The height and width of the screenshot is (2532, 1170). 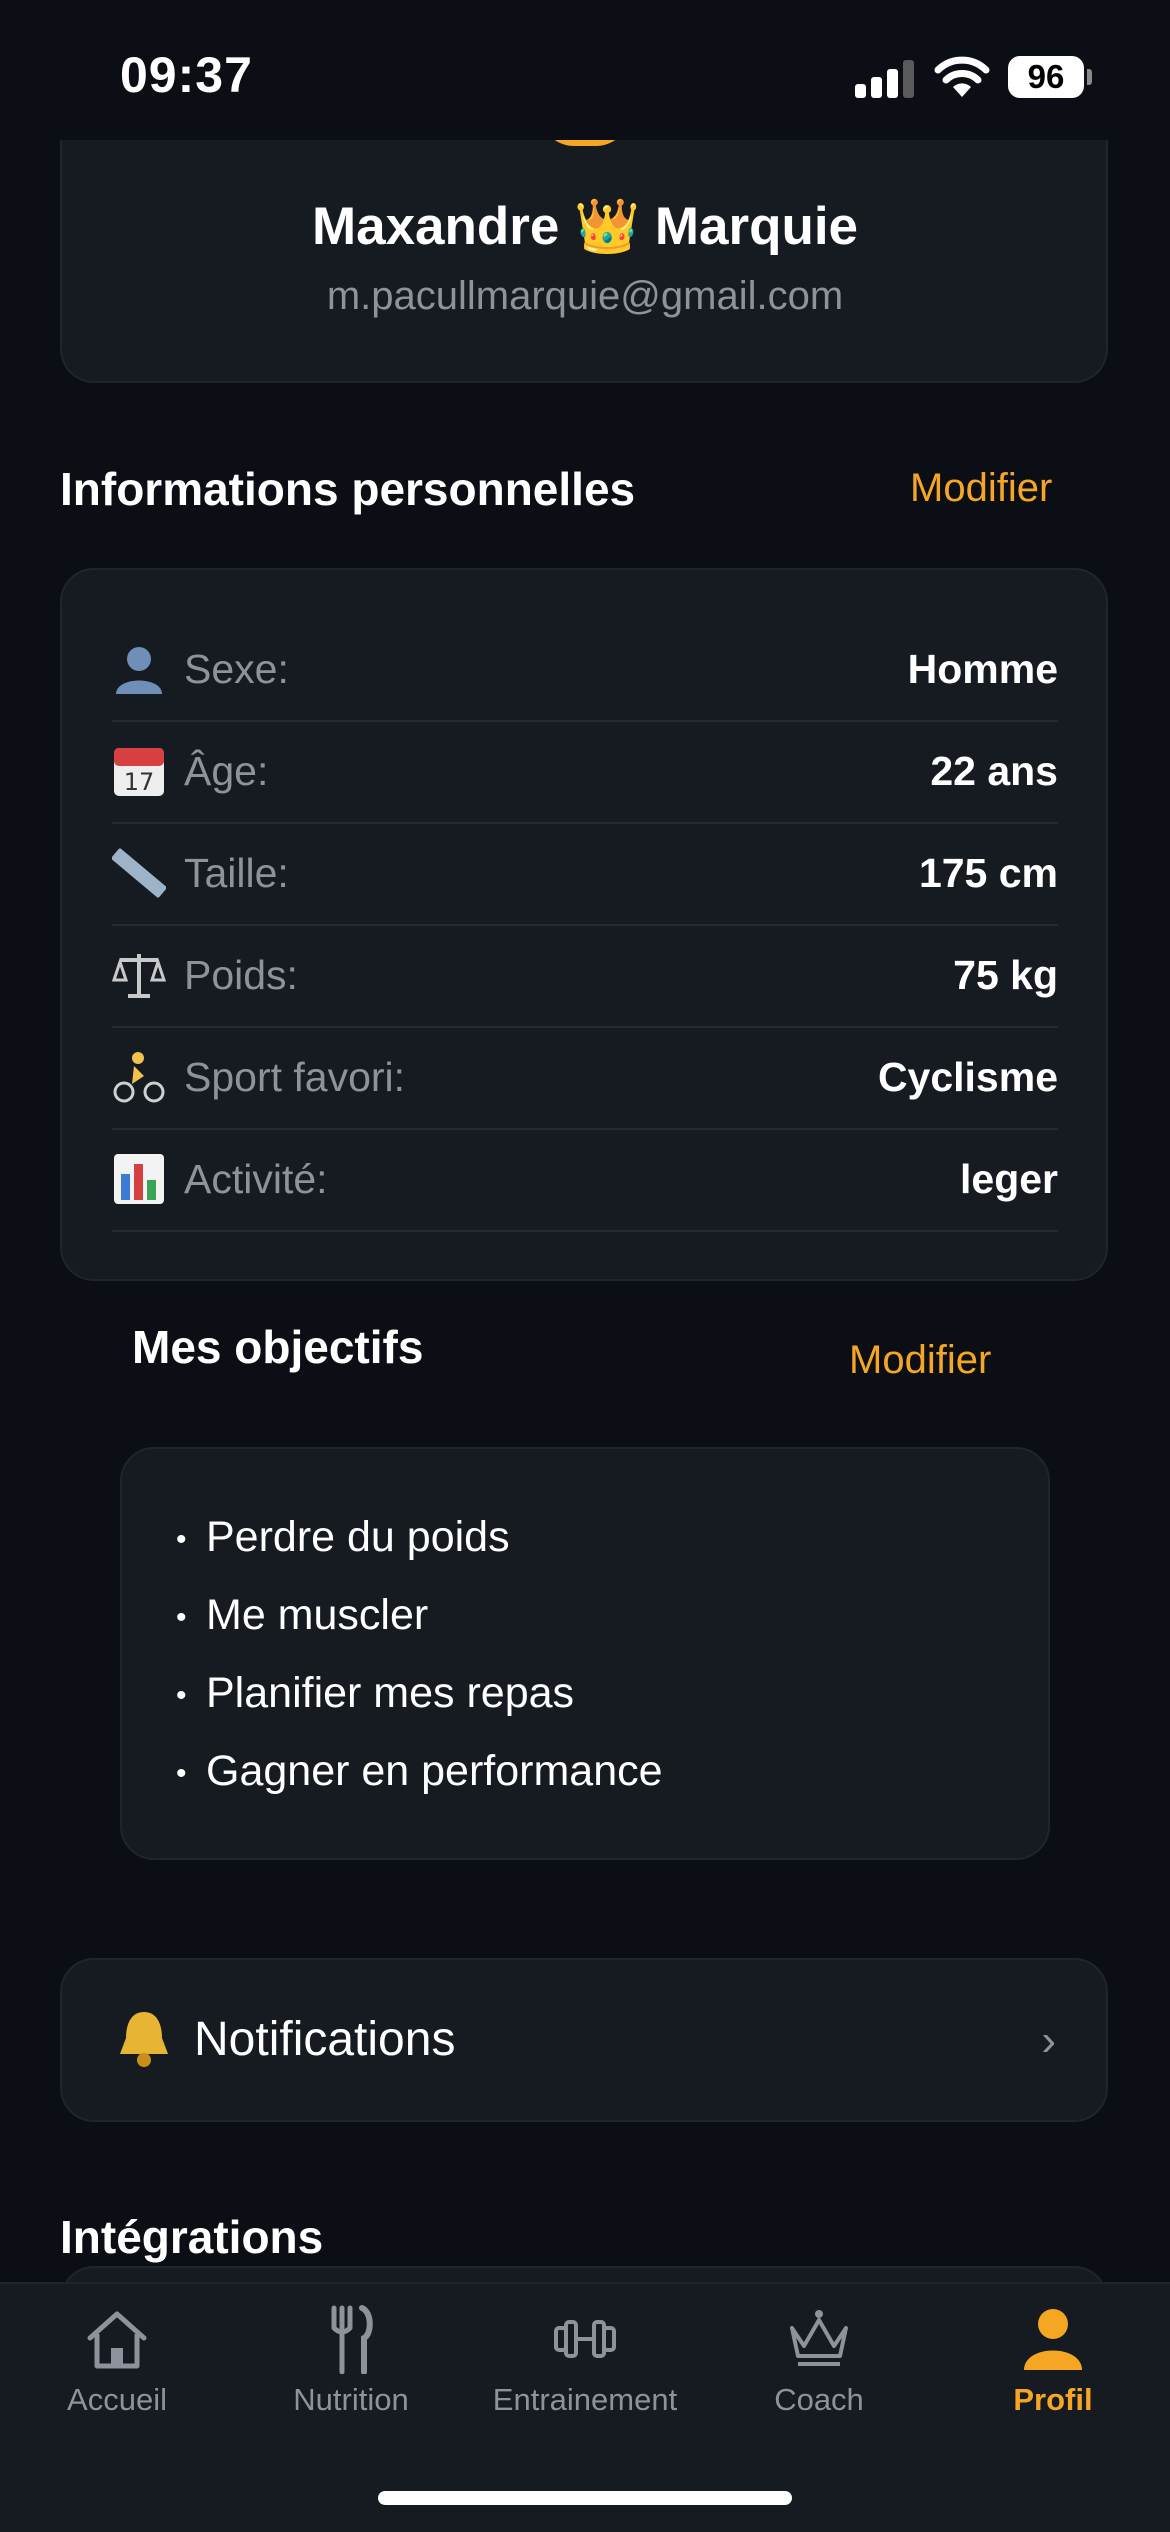 I want to click on info-row-age: 17 Âge: 22 ans, so click(x=585, y=773).